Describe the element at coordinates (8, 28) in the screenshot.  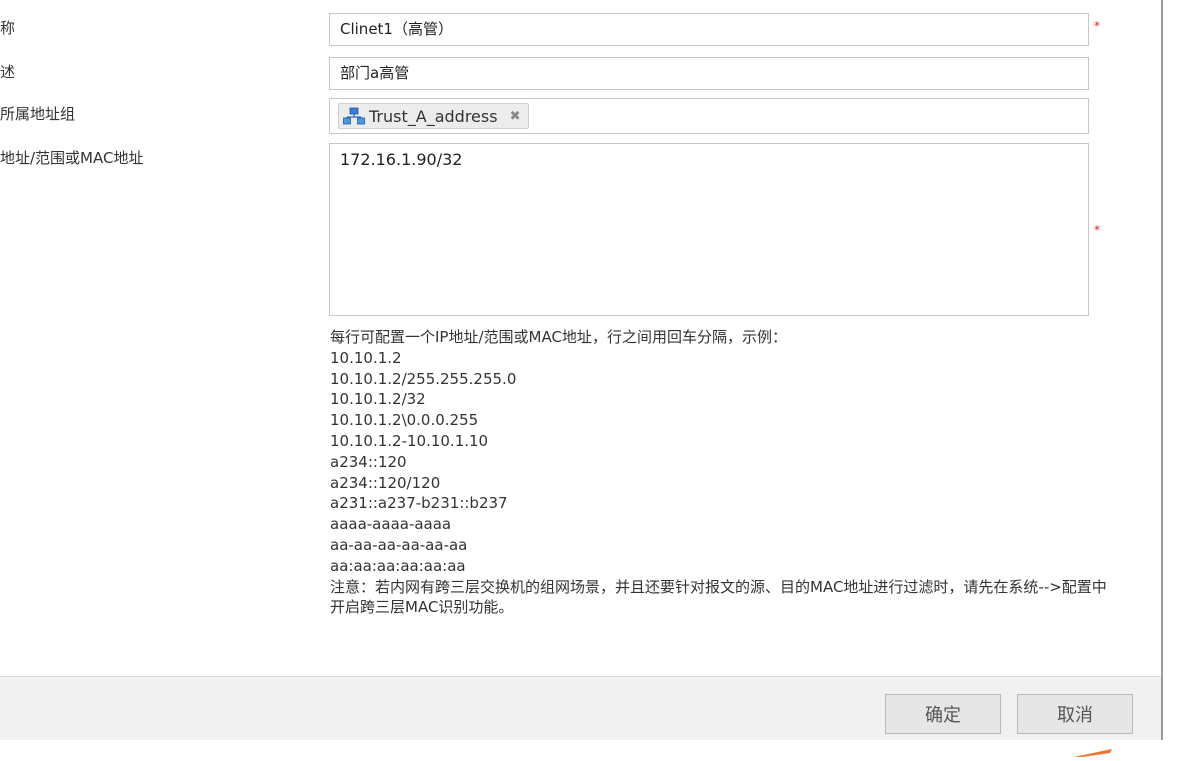
I see `name-label: 称` at that location.